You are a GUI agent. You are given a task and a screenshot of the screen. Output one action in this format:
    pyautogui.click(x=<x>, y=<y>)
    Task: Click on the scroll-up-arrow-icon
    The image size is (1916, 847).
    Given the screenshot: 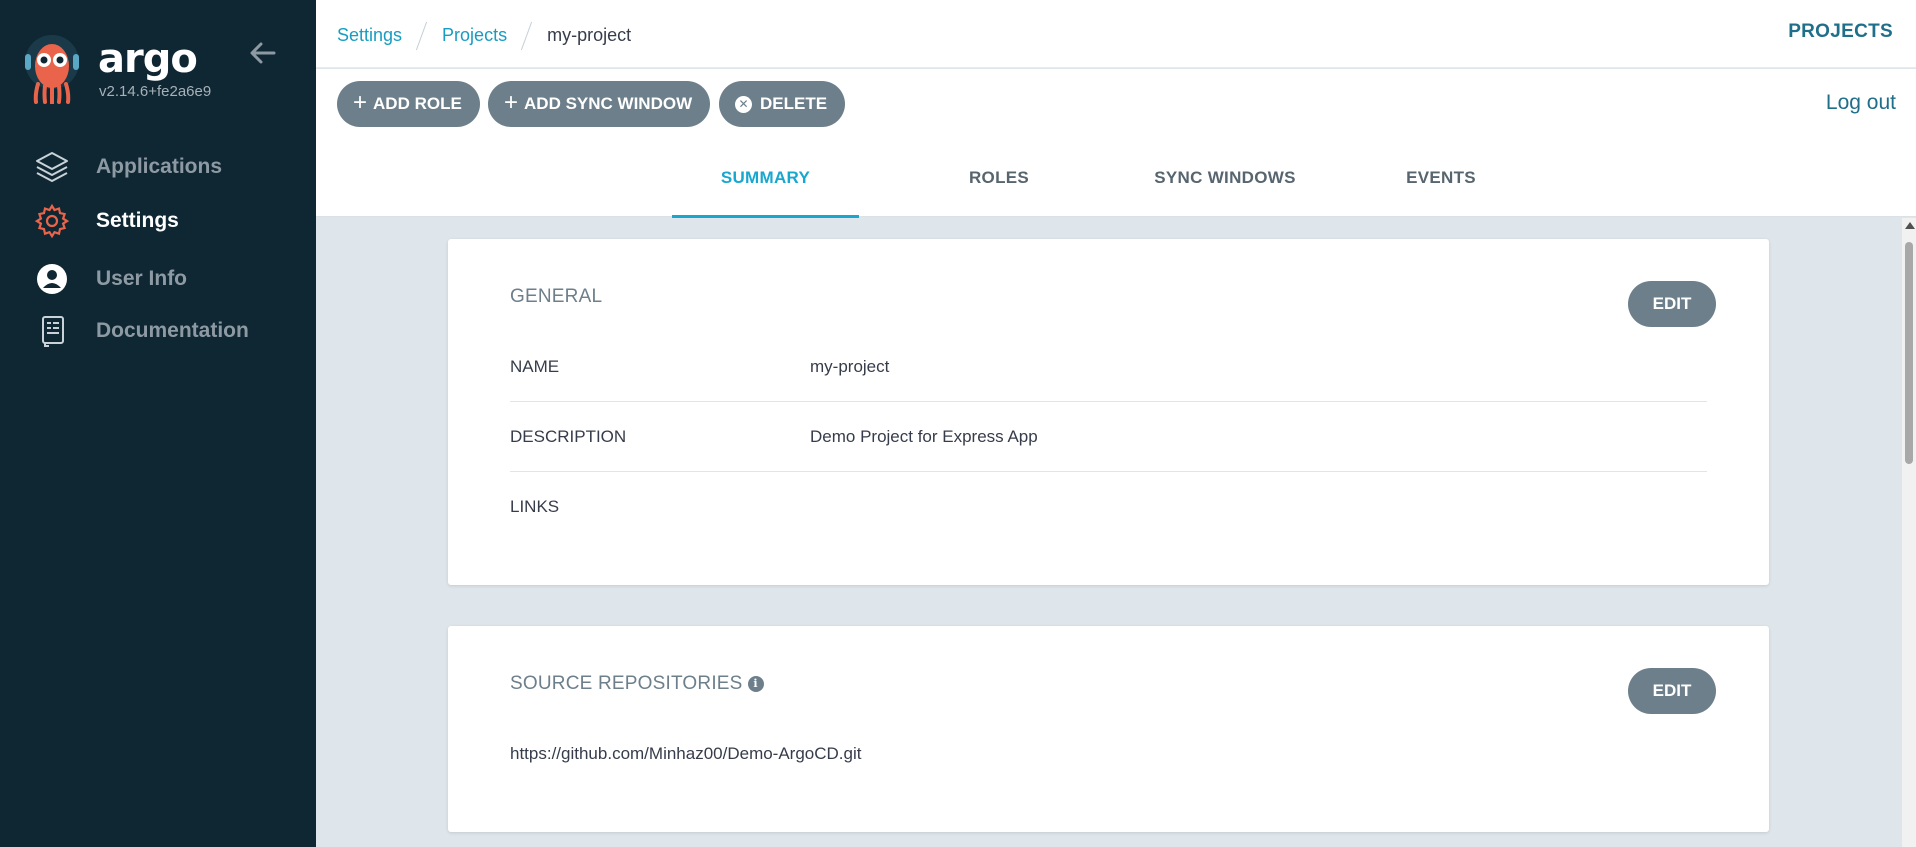 What is the action you would take?
    pyautogui.click(x=1910, y=225)
    